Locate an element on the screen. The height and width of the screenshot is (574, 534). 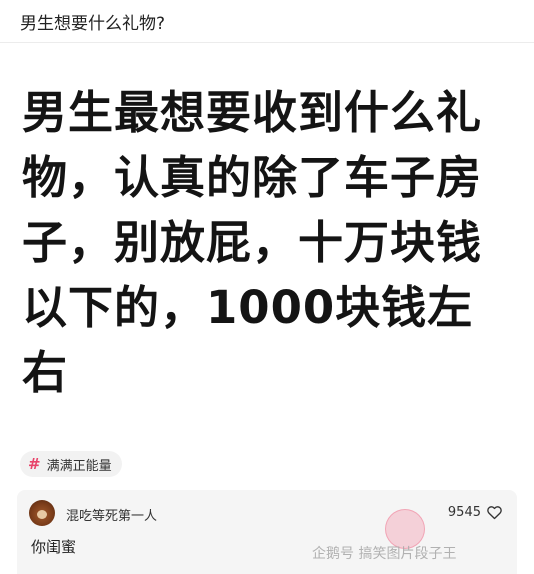
avatar is located at coordinates (42, 513).